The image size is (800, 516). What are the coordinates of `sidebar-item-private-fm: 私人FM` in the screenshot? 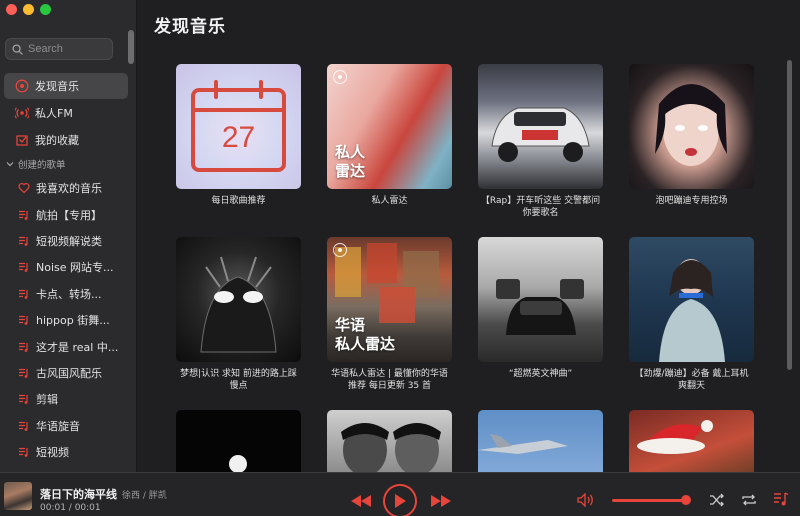 It's located at (66, 113).